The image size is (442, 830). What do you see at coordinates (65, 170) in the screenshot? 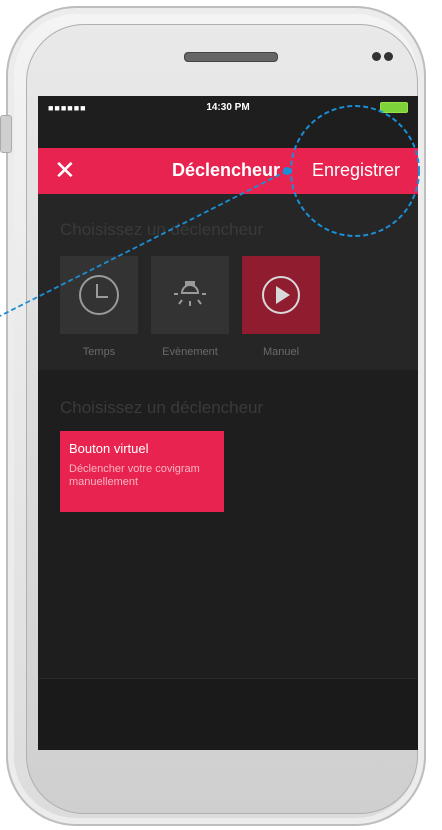
I see `close-button: ✕` at bounding box center [65, 170].